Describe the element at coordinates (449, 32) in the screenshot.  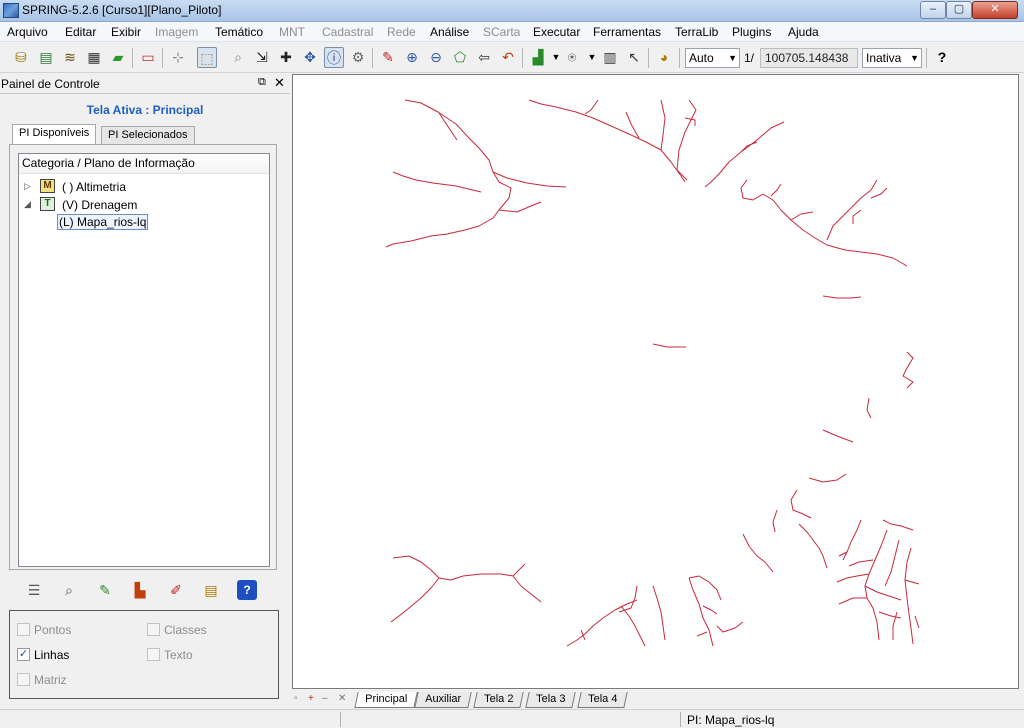
I see `menu-analise: Análise` at that location.